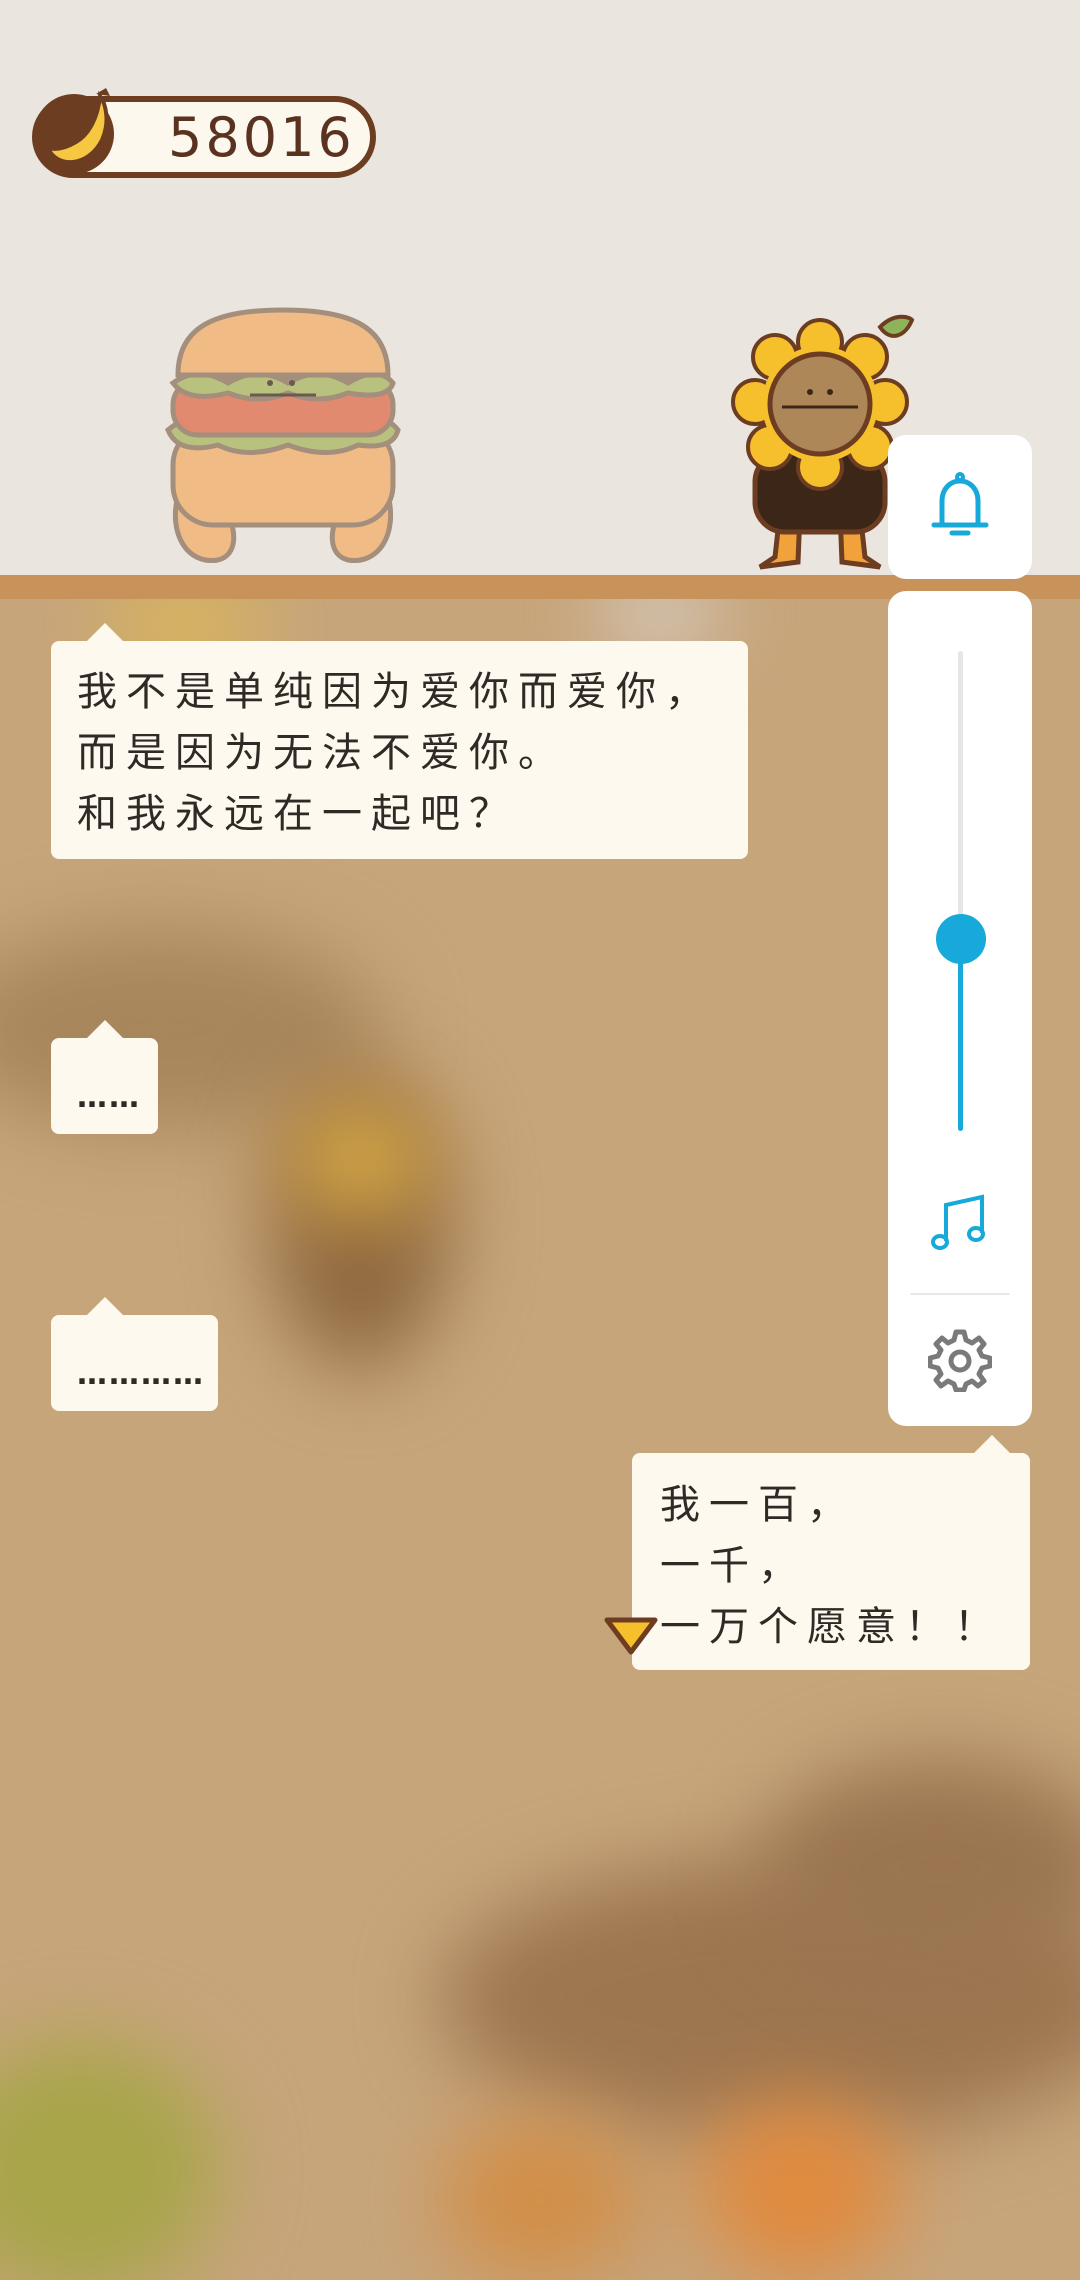 The height and width of the screenshot is (2280, 1080). Describe the element at coordinates (960, 1360) in the screenshot. I see `gear-icon` at that location.